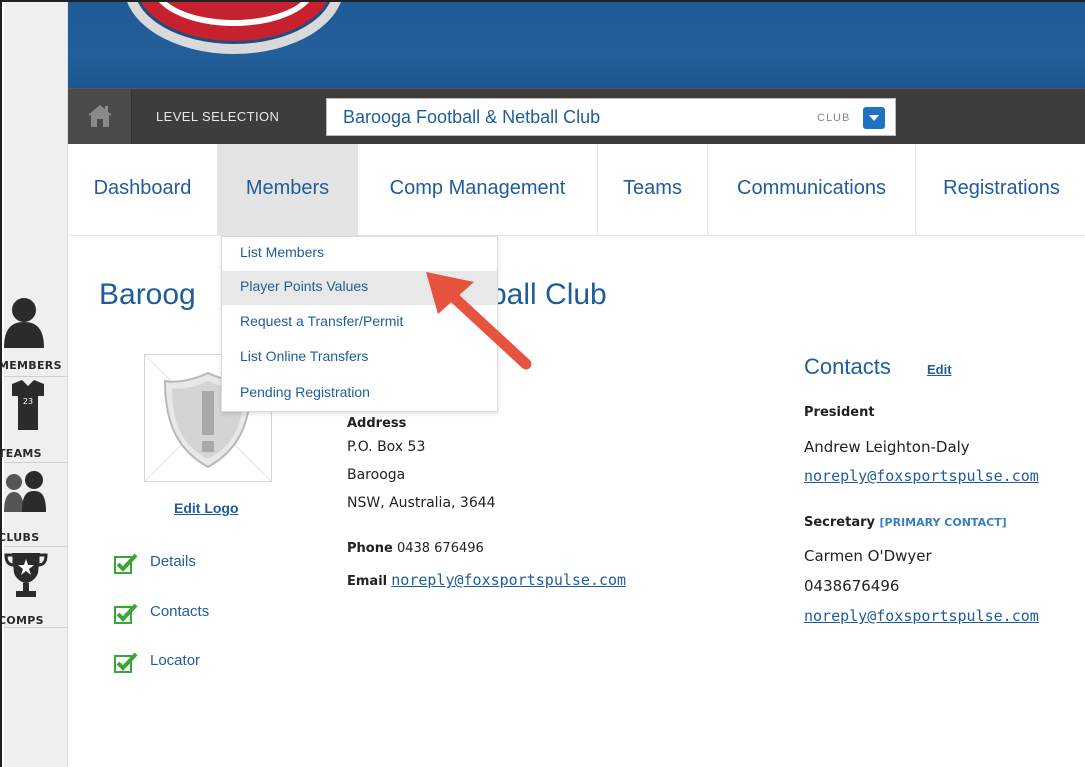  Describe the element at coordinates (576, 45) in the screenshot. I see `header-banner` at that location.